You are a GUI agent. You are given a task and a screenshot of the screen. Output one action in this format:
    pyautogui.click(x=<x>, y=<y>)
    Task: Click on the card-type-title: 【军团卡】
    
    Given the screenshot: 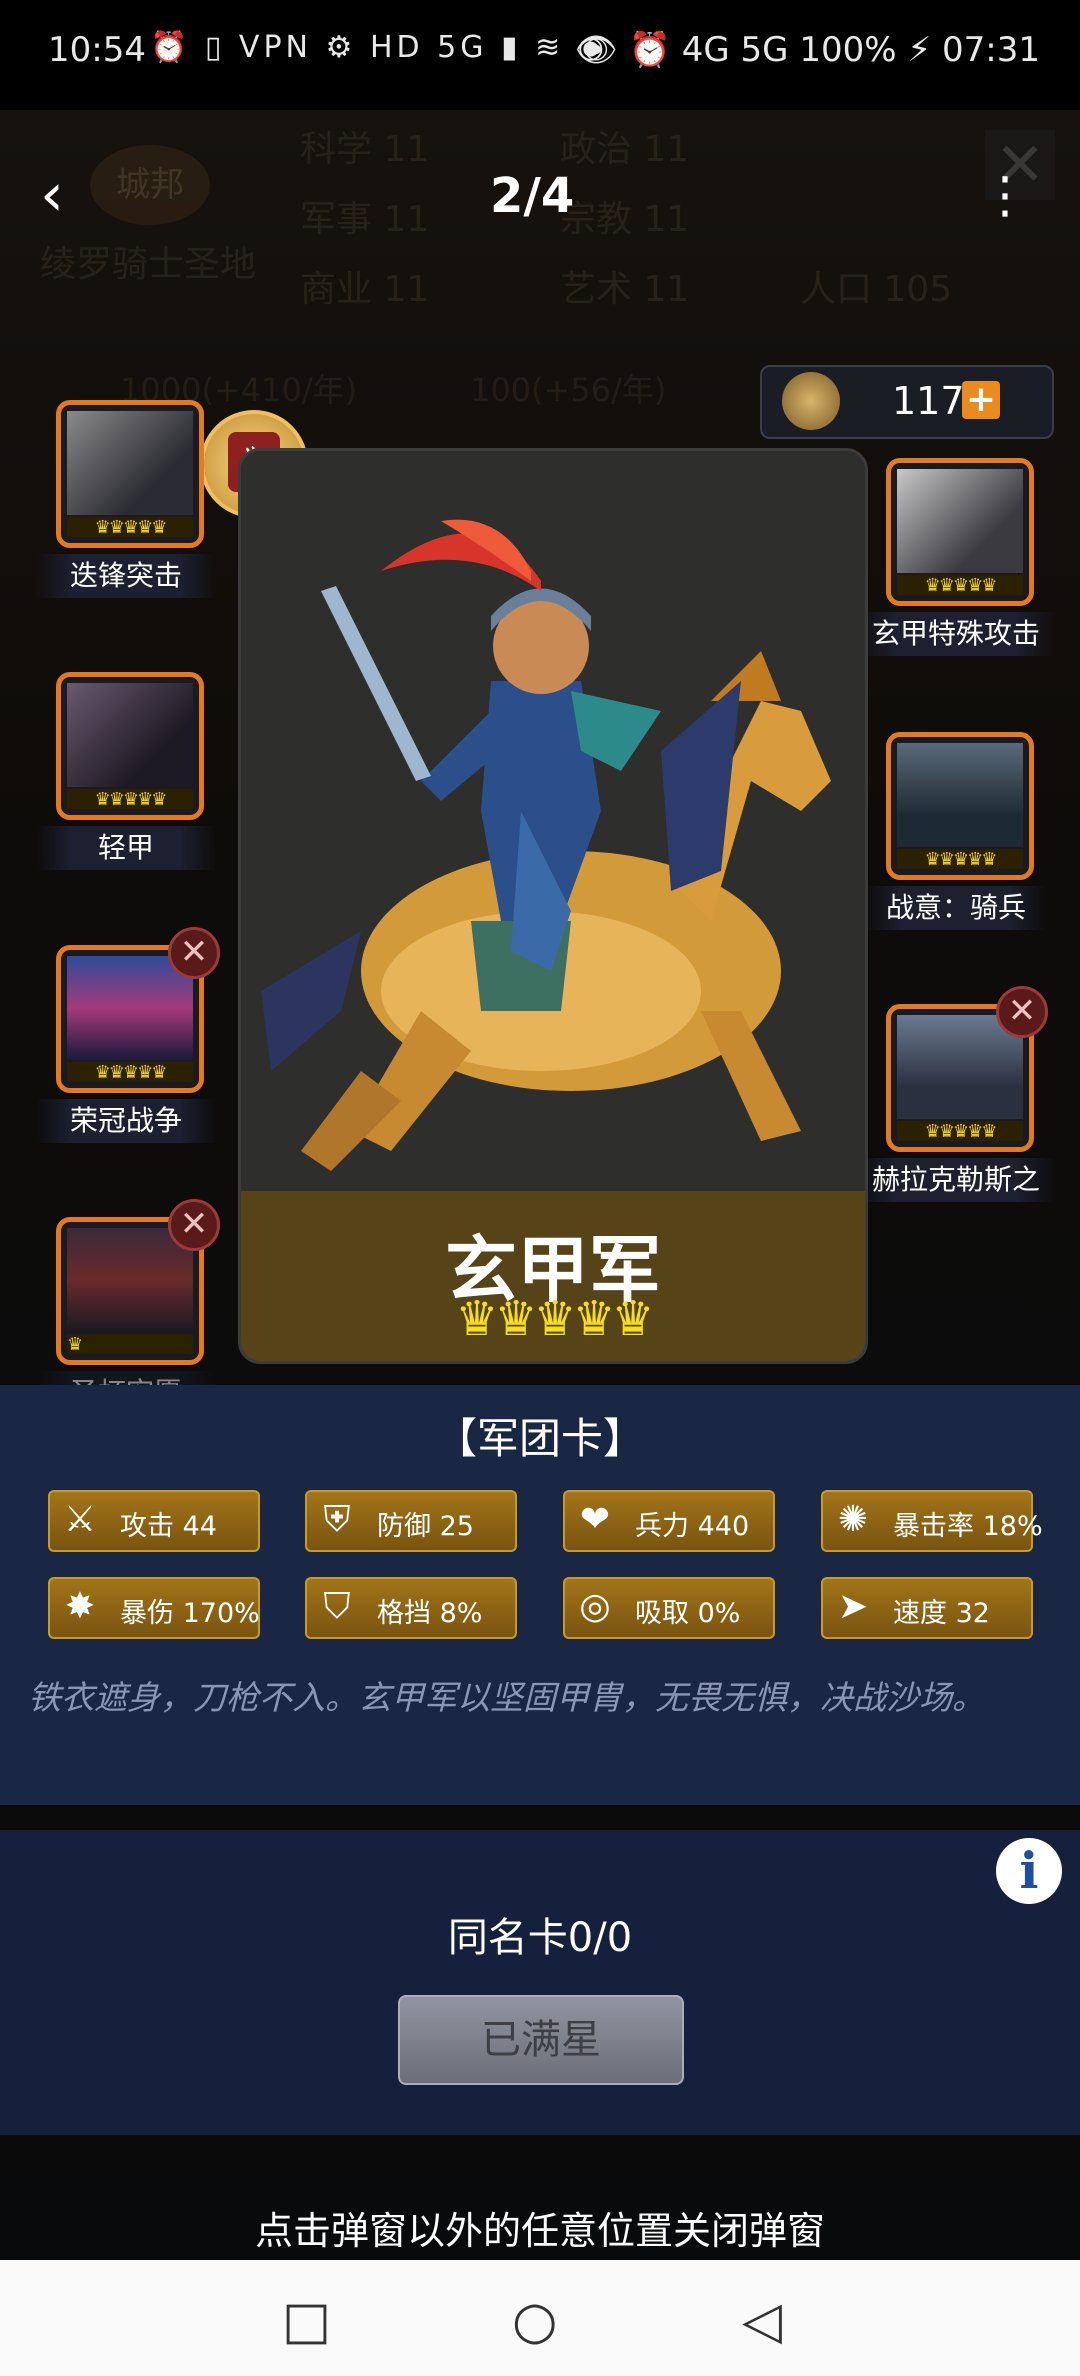 What is the action you would take?
    pyautogui.click(x=539, y=1438)
    